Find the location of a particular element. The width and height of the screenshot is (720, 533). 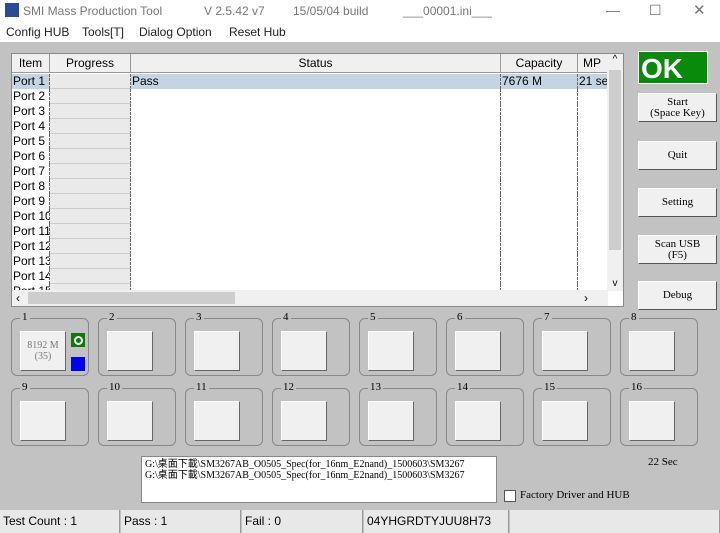

cell-item: Port 5 is located at coordinates (31, 141).